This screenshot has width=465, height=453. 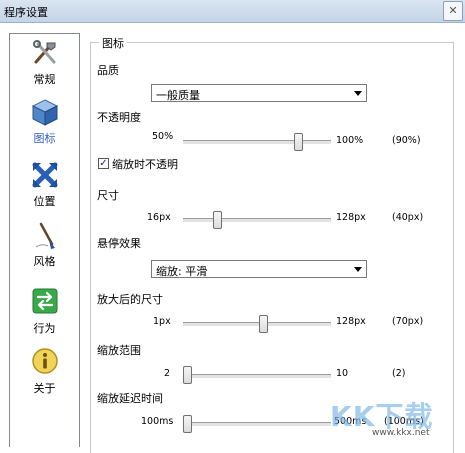 I want to click on zoom-range-slider-track, so click(x=257, y=376).